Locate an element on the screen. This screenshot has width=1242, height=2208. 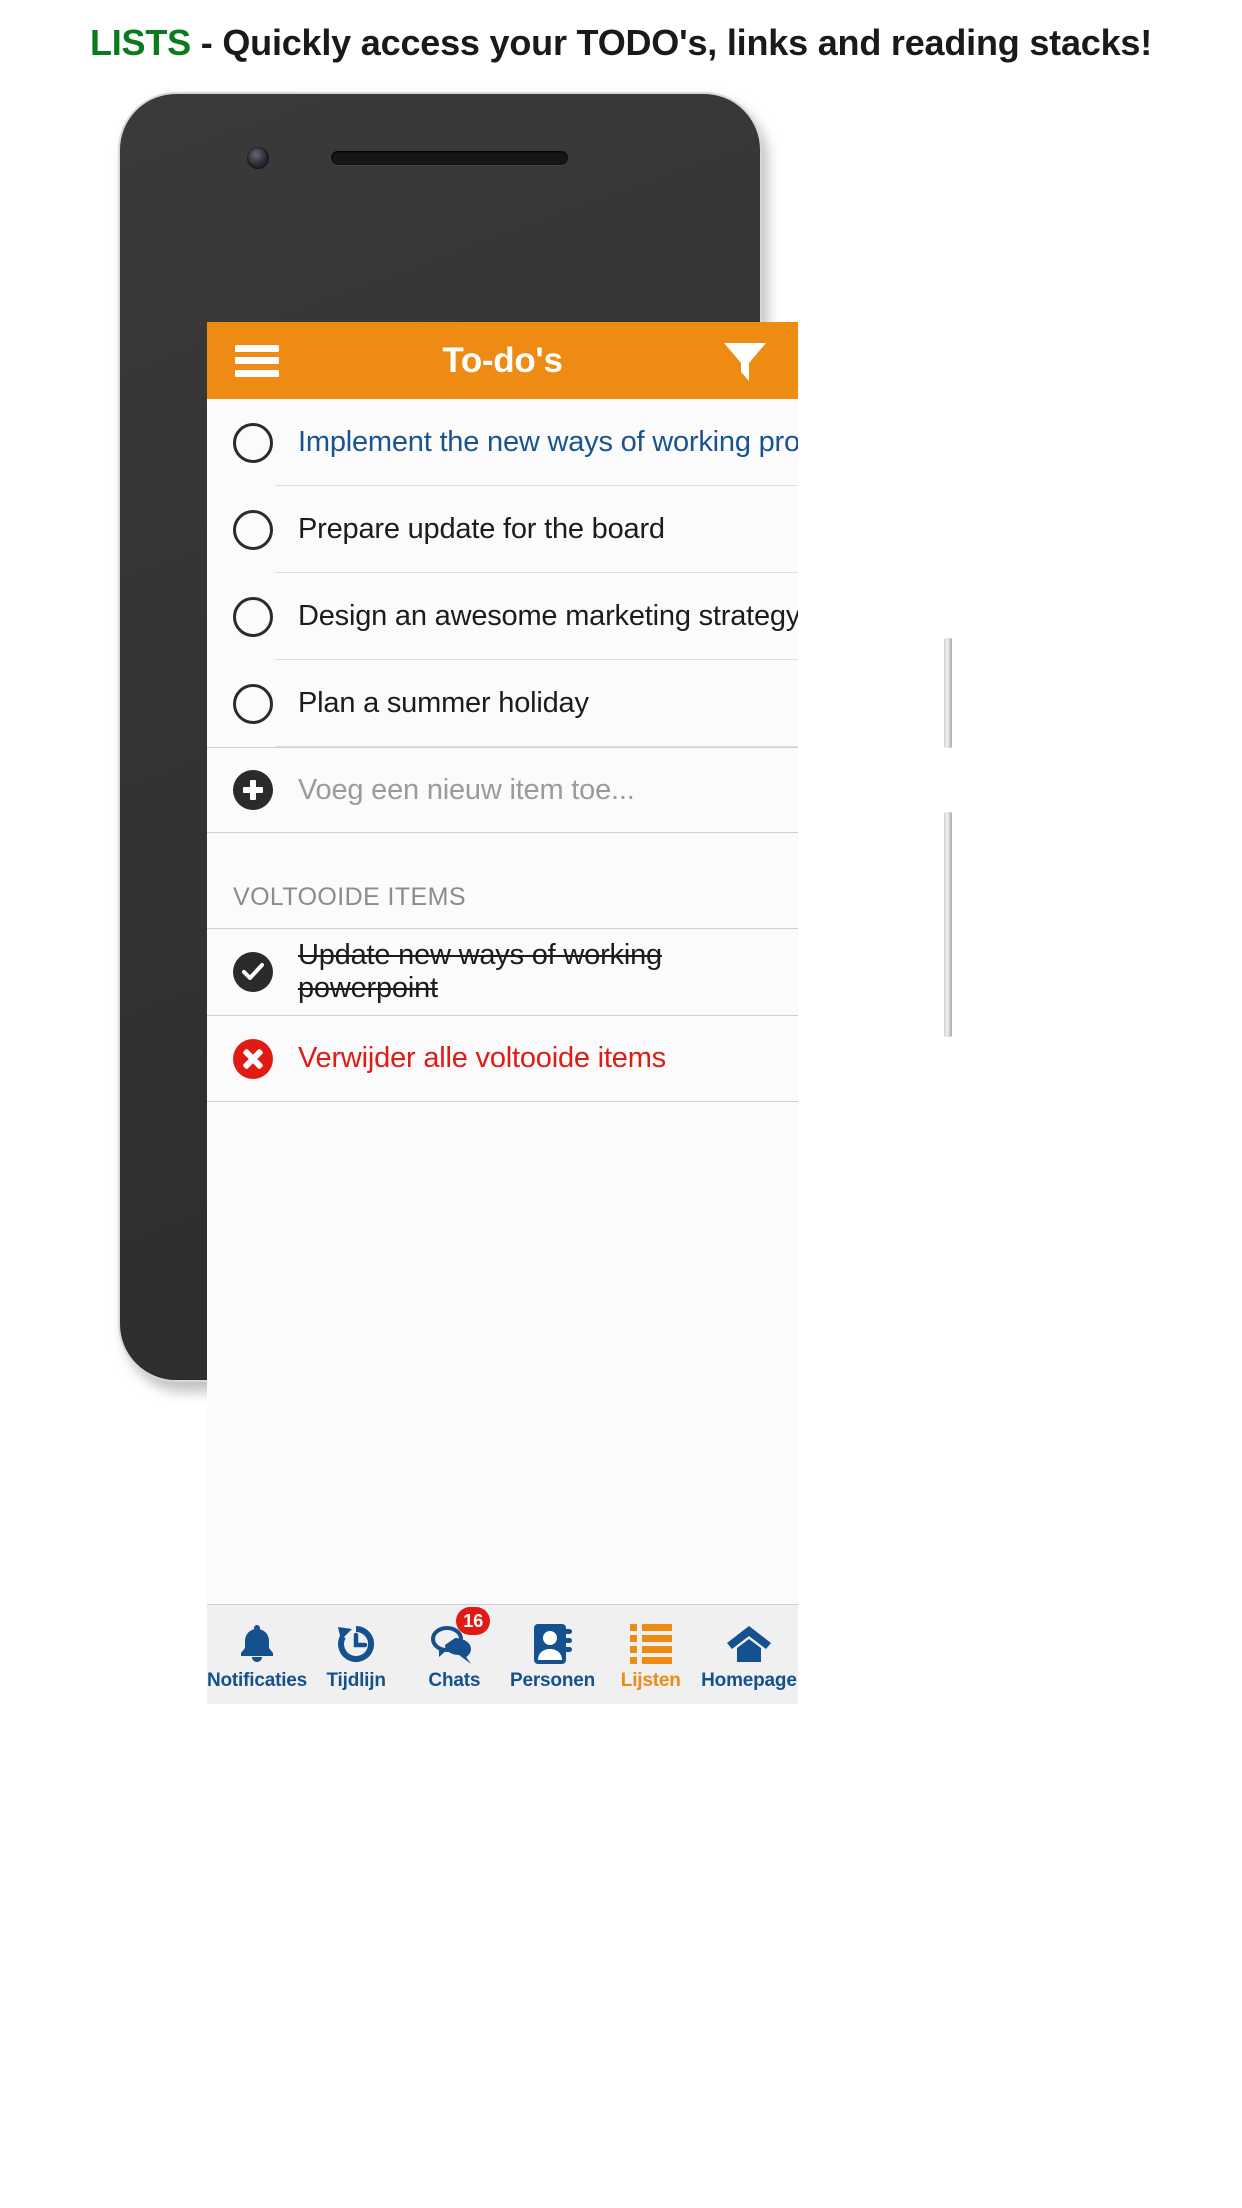
nav-item-chats: 16 Chats is located at coordinates (454, 1654).